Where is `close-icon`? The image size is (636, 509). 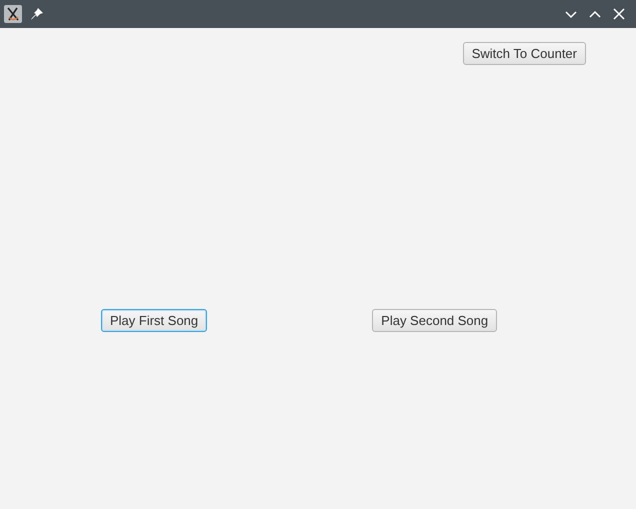
close-icon is located at coordinates (619, 14).